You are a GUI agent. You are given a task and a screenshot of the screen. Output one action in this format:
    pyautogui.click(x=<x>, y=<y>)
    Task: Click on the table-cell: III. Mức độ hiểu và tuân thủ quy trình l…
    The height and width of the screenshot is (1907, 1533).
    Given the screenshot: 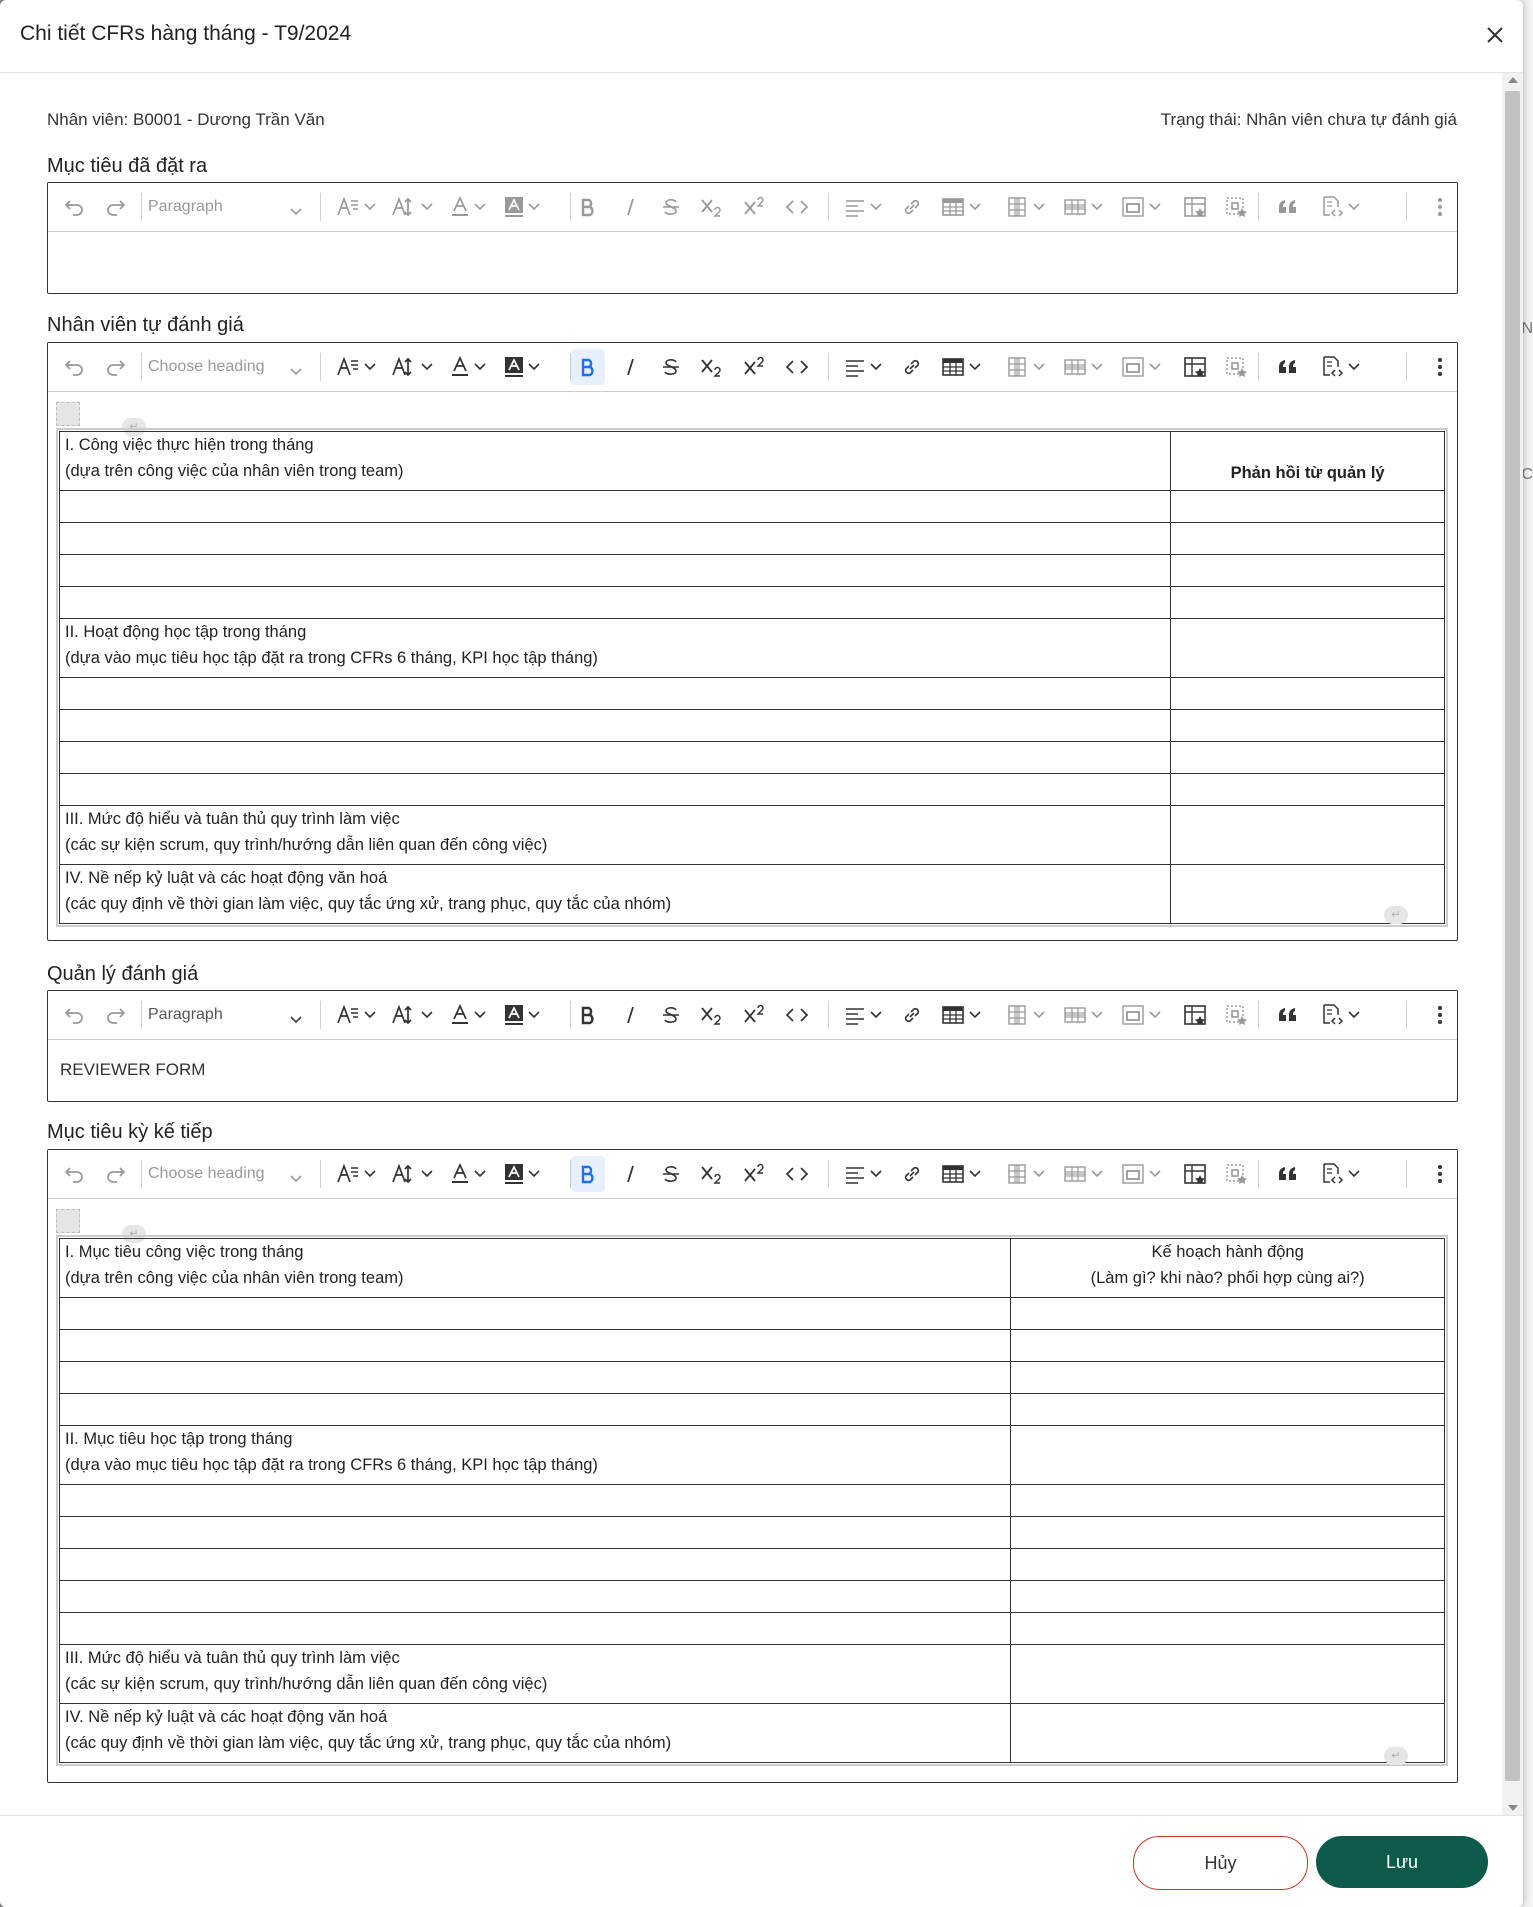 What is the action you would take?
    pyautogui.click(x=535, y=1674)
    